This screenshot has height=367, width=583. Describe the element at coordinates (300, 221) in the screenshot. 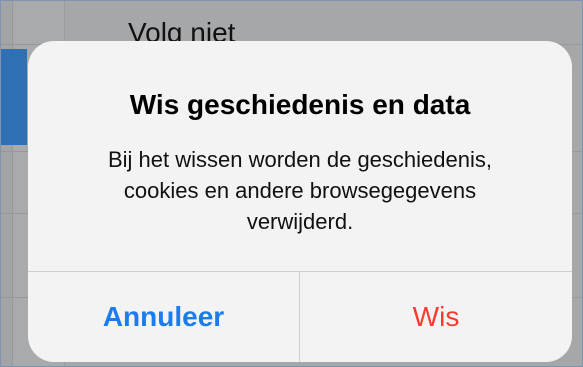

I see `alert-message-line: verwijderd.` at that location.